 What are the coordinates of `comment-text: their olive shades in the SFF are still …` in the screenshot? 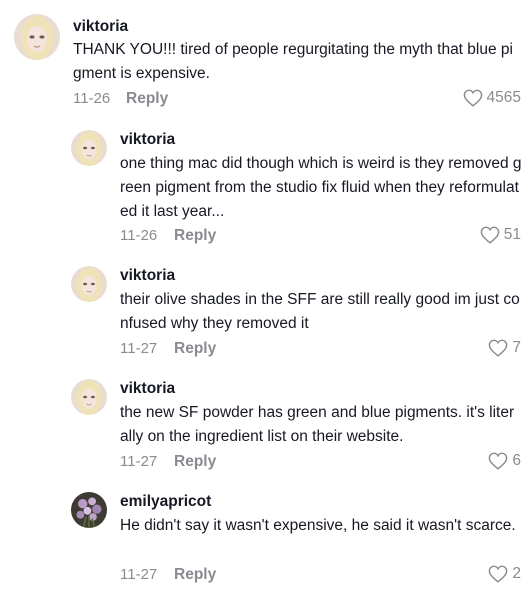 It's located at (320, 311).